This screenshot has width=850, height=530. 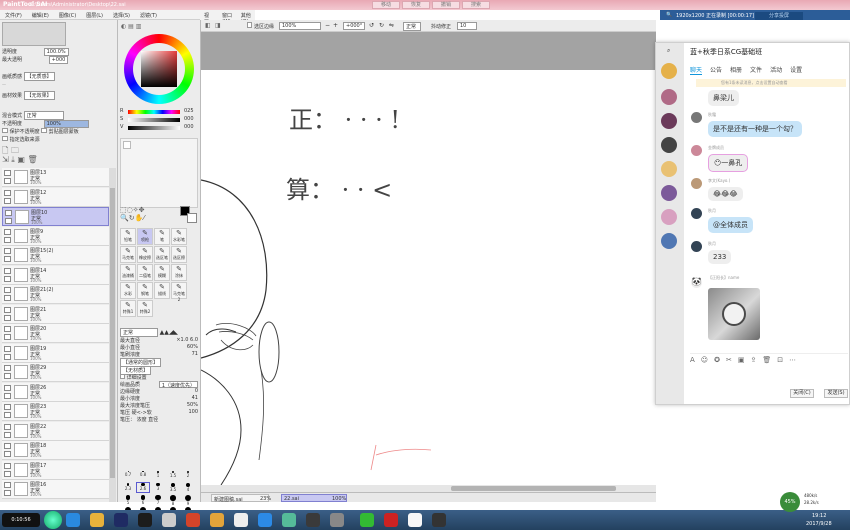 What do you see at coordinates (162, 236) in the screenshot?
I see `tool-button: ✎ 笔` at bounding box center [162, 236].